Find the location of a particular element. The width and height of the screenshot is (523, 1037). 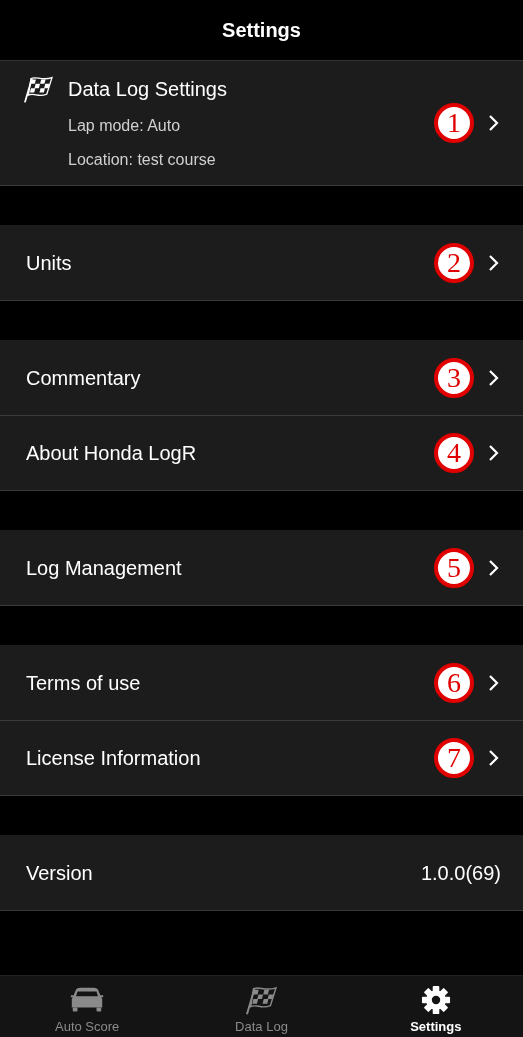

number-marker: 2 is located at coordinates (454, 262).